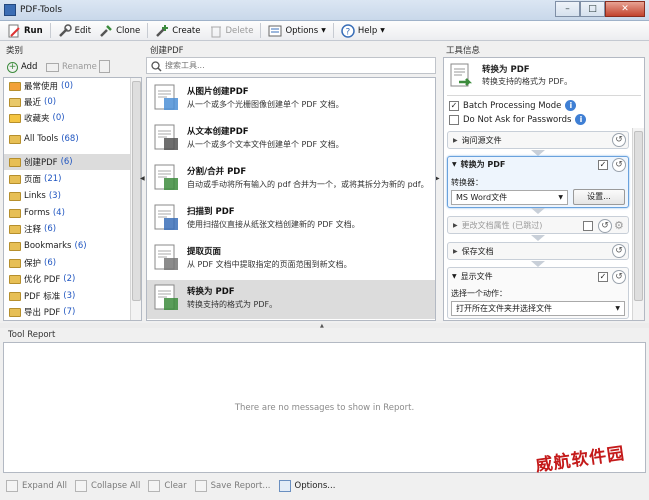 The image size is (649, 500). Describe the element at coordinates (603, 277) in the screenshot. I see `show-file-enabled-checkbox: ✓` at that location.